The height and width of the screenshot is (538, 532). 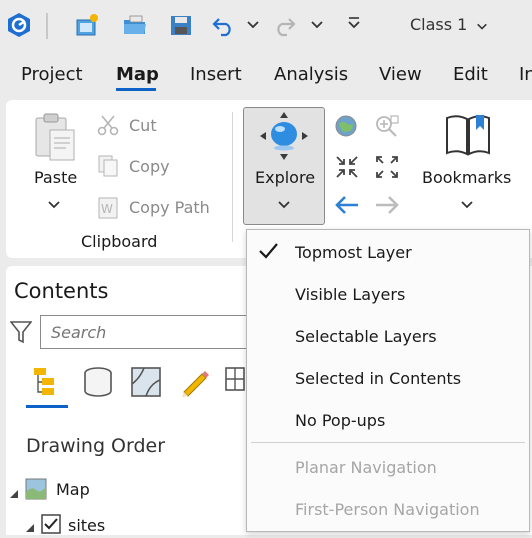 I want to click on map-icon, so click(x=36, y=491).